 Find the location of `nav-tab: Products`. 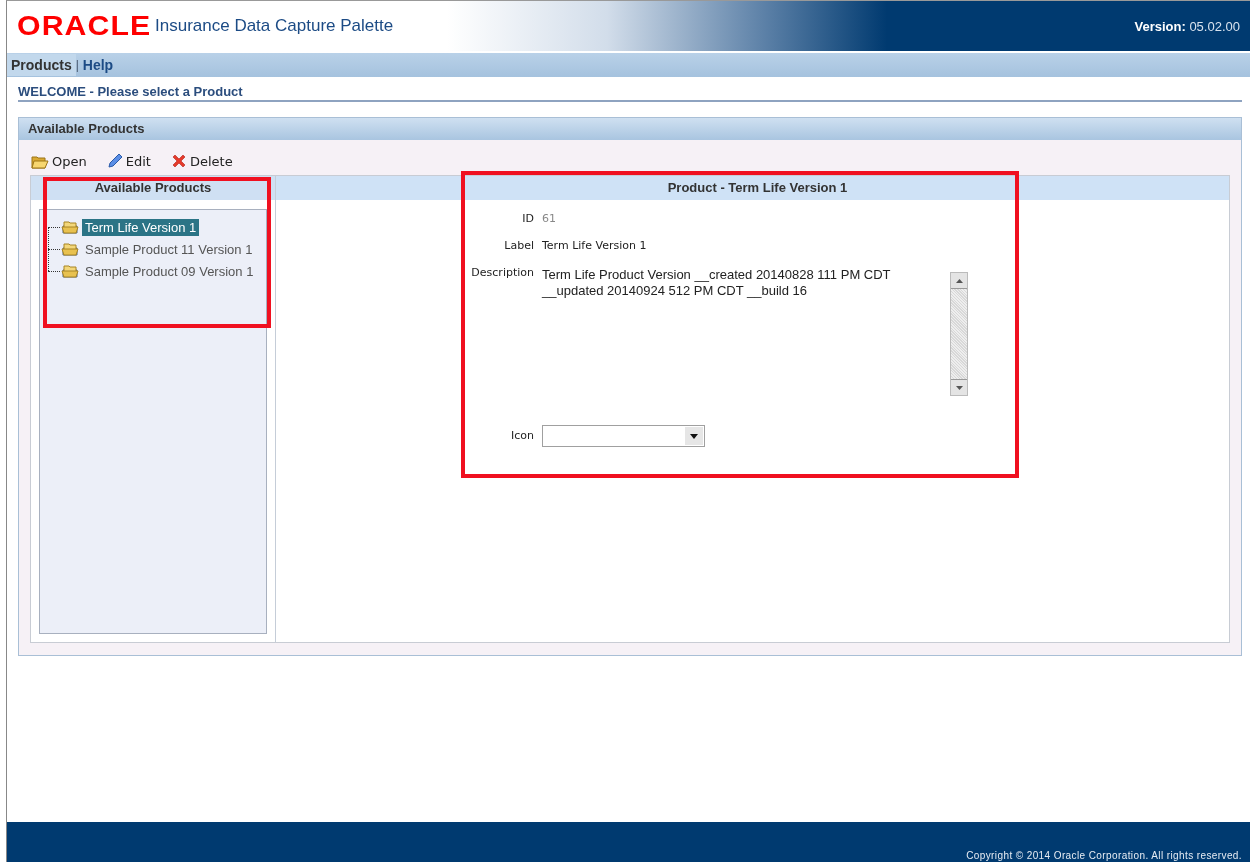

nav-tab: Products is located at coordinates (41, 65).